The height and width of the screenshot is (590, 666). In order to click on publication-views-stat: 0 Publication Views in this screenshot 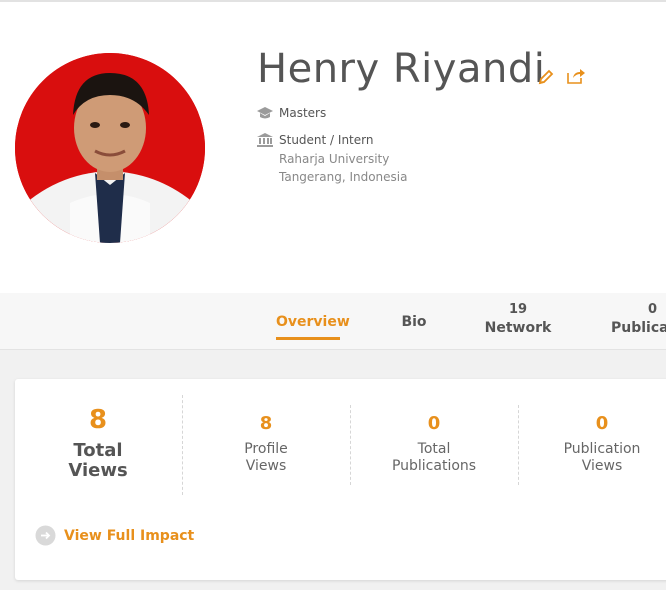, I will do `click(602, 444)`.